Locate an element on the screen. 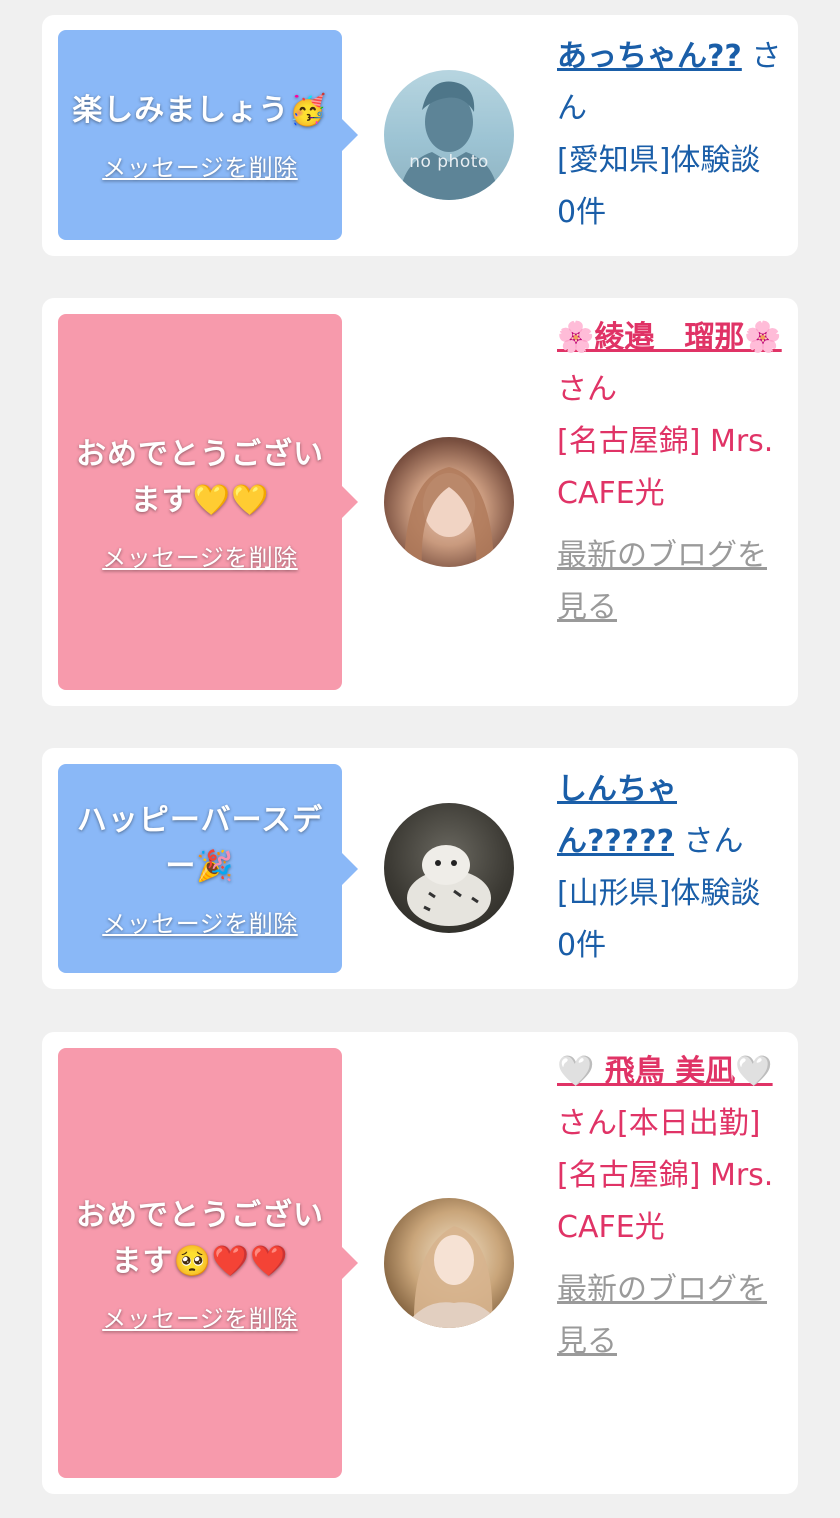 The width and height of the screenshot is (840, 1518). message-text: ハッピーバースデー🎉 is located at coordinates (200, 843).